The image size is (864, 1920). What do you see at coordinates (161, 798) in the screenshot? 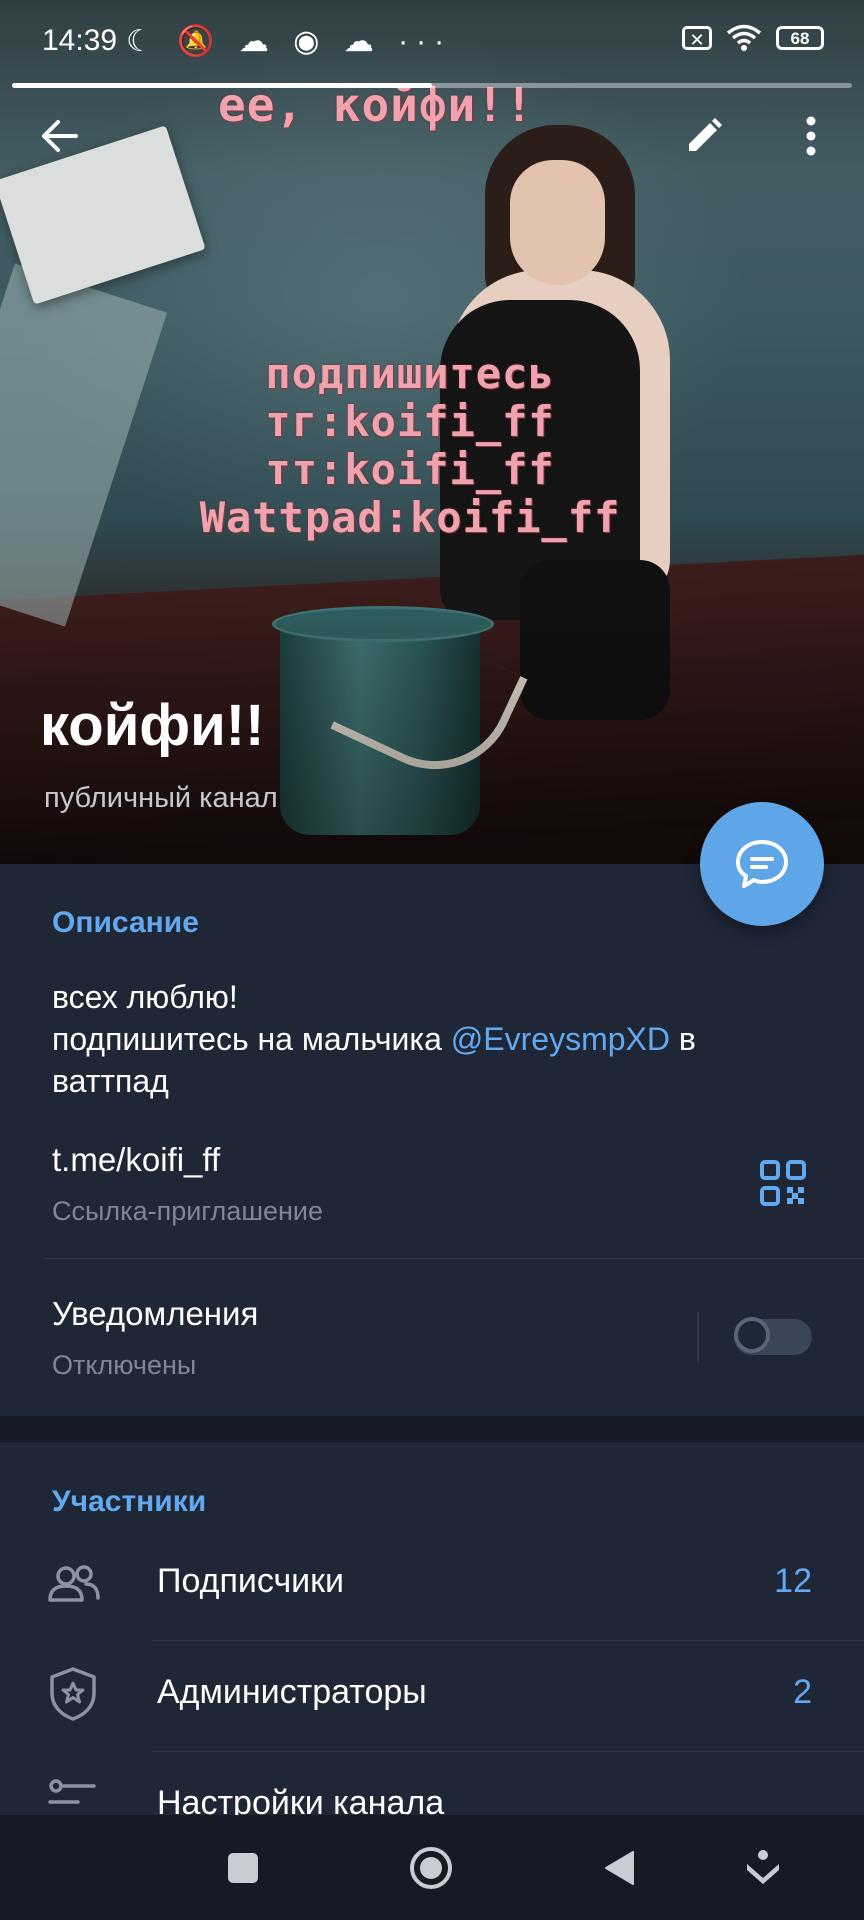
I see `channel-type: публичный канал` at bounding box center [161, 798].